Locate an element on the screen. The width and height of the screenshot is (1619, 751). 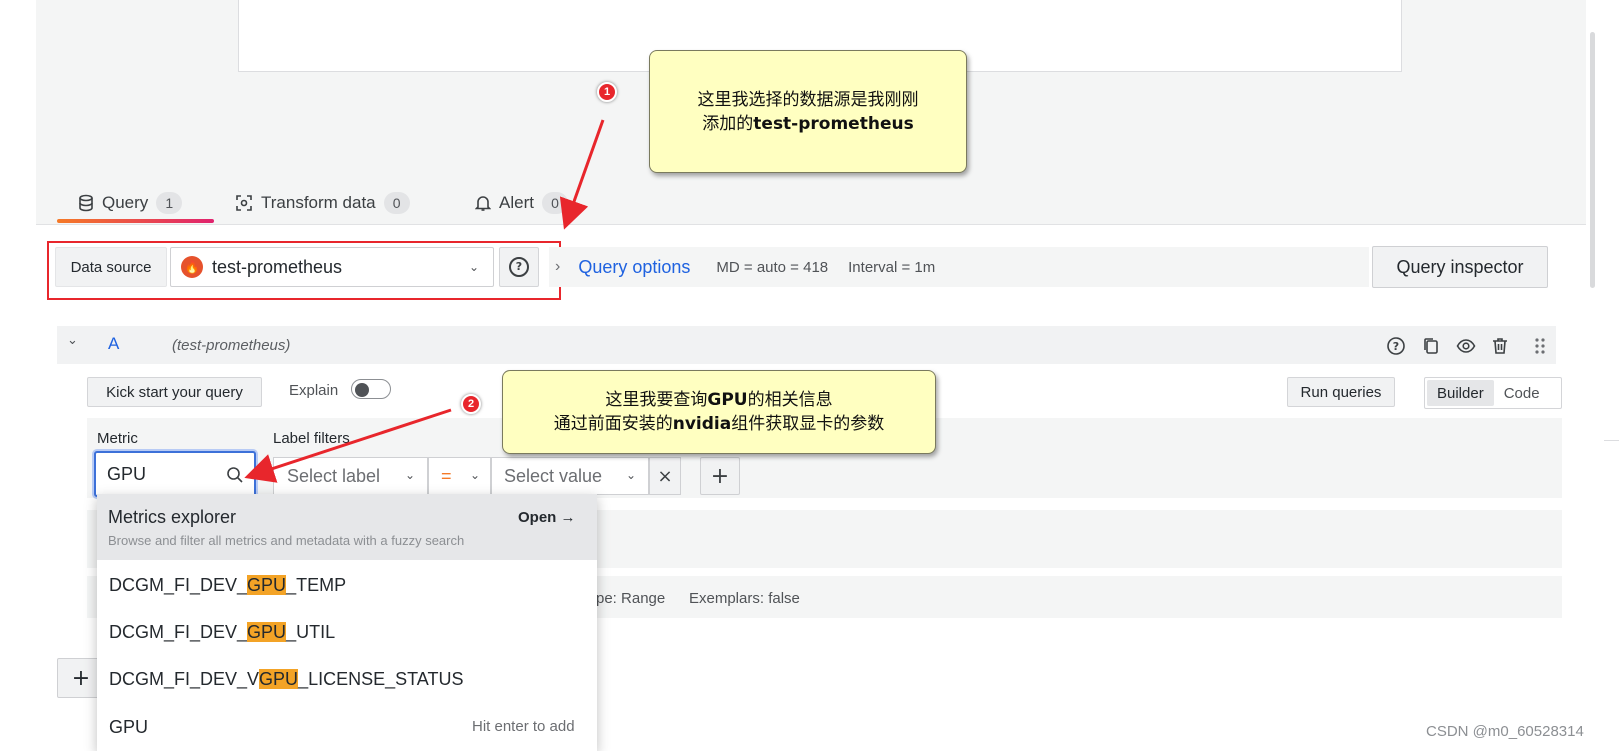
annotation-badge-1: 1 is located at coordinates (607, 92).